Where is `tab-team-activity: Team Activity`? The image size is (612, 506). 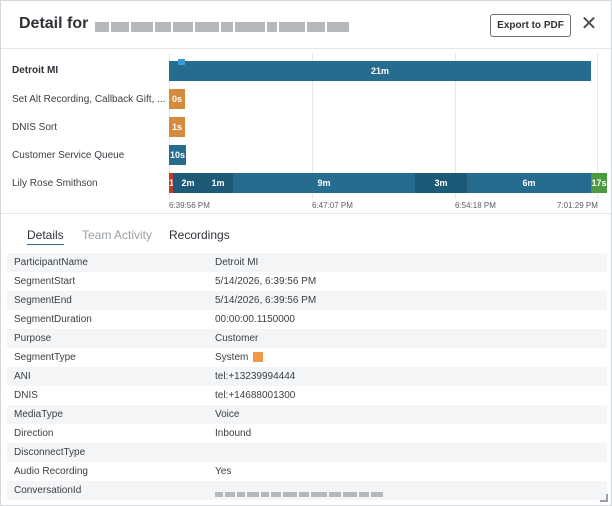
tab-team-activity: Team Activity is located at coordinates (117, 235).